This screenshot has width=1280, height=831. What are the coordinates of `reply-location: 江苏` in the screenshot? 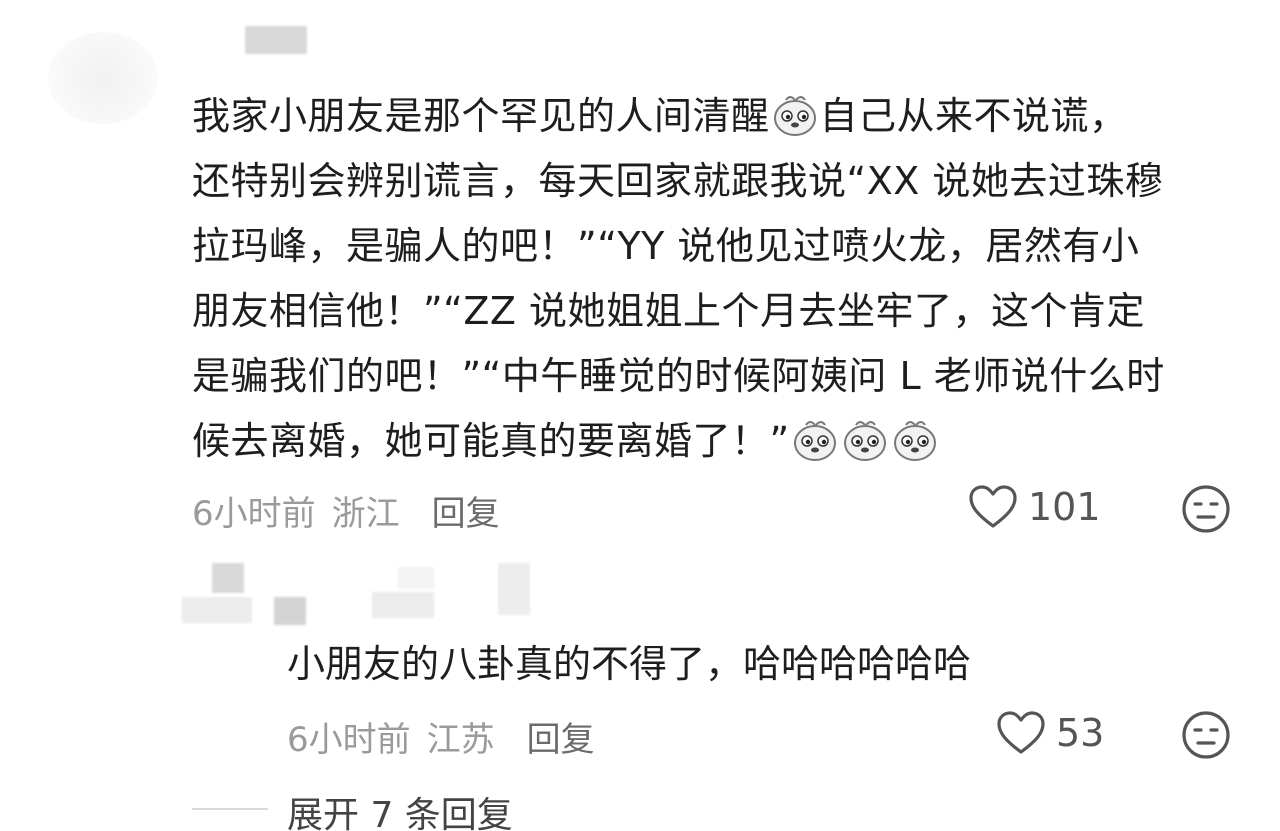 It's located at (460, 740).